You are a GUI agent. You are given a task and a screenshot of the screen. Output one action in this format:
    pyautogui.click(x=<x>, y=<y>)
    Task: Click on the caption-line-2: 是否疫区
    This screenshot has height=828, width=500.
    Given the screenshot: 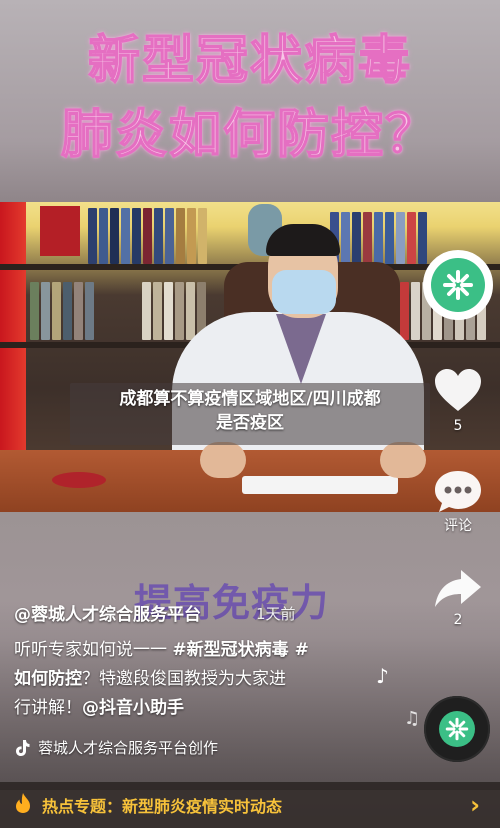 What is the action you would take?
    pyautogui.click(x=250, y=423)
    